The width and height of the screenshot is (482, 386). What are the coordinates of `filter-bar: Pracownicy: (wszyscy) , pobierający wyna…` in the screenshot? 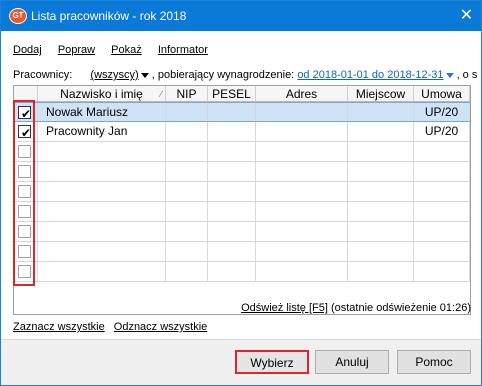 It's located at (246, 75).